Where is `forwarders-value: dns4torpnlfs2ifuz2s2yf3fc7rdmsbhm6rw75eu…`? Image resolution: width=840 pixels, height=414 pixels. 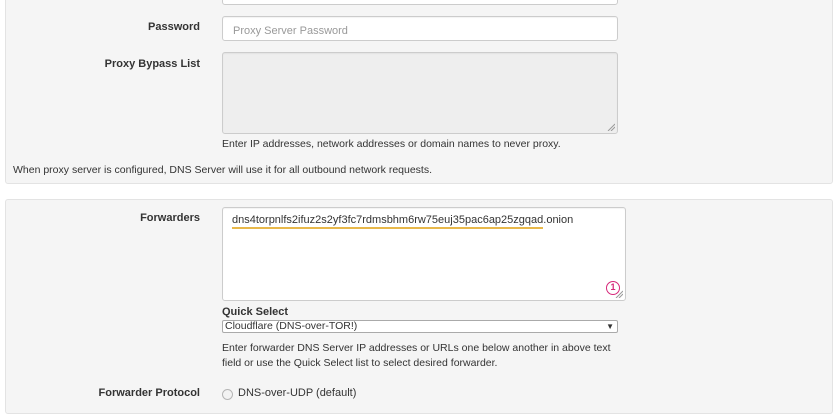
forwarders-value: dns4torpnlfs2ifuz2s2yf3fc7rdmsbhm6rw75eu… is located at coordinates (403, 221).